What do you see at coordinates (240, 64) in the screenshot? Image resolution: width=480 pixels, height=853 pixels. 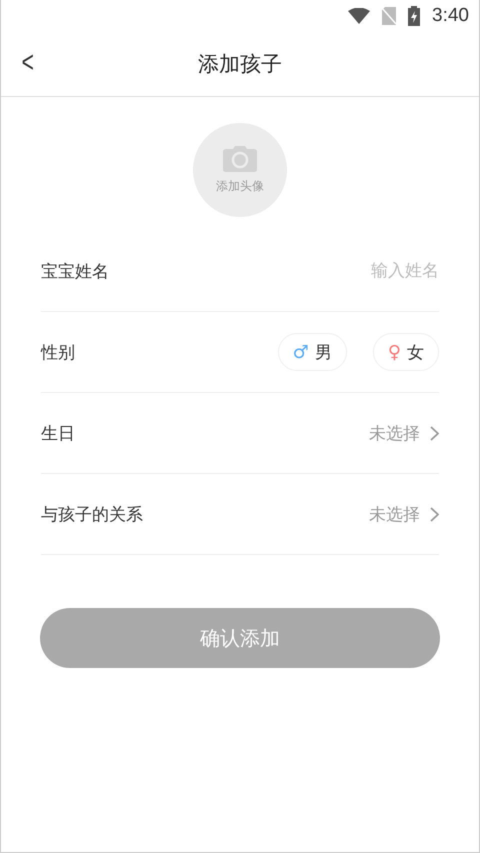 I see `page-title: 添加孩子` at bounding box center [240, 64].